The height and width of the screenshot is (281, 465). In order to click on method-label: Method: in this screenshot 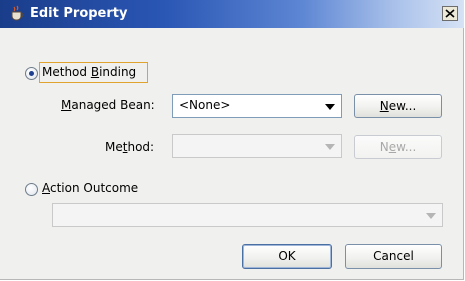, I will do `click(130, 147)`.